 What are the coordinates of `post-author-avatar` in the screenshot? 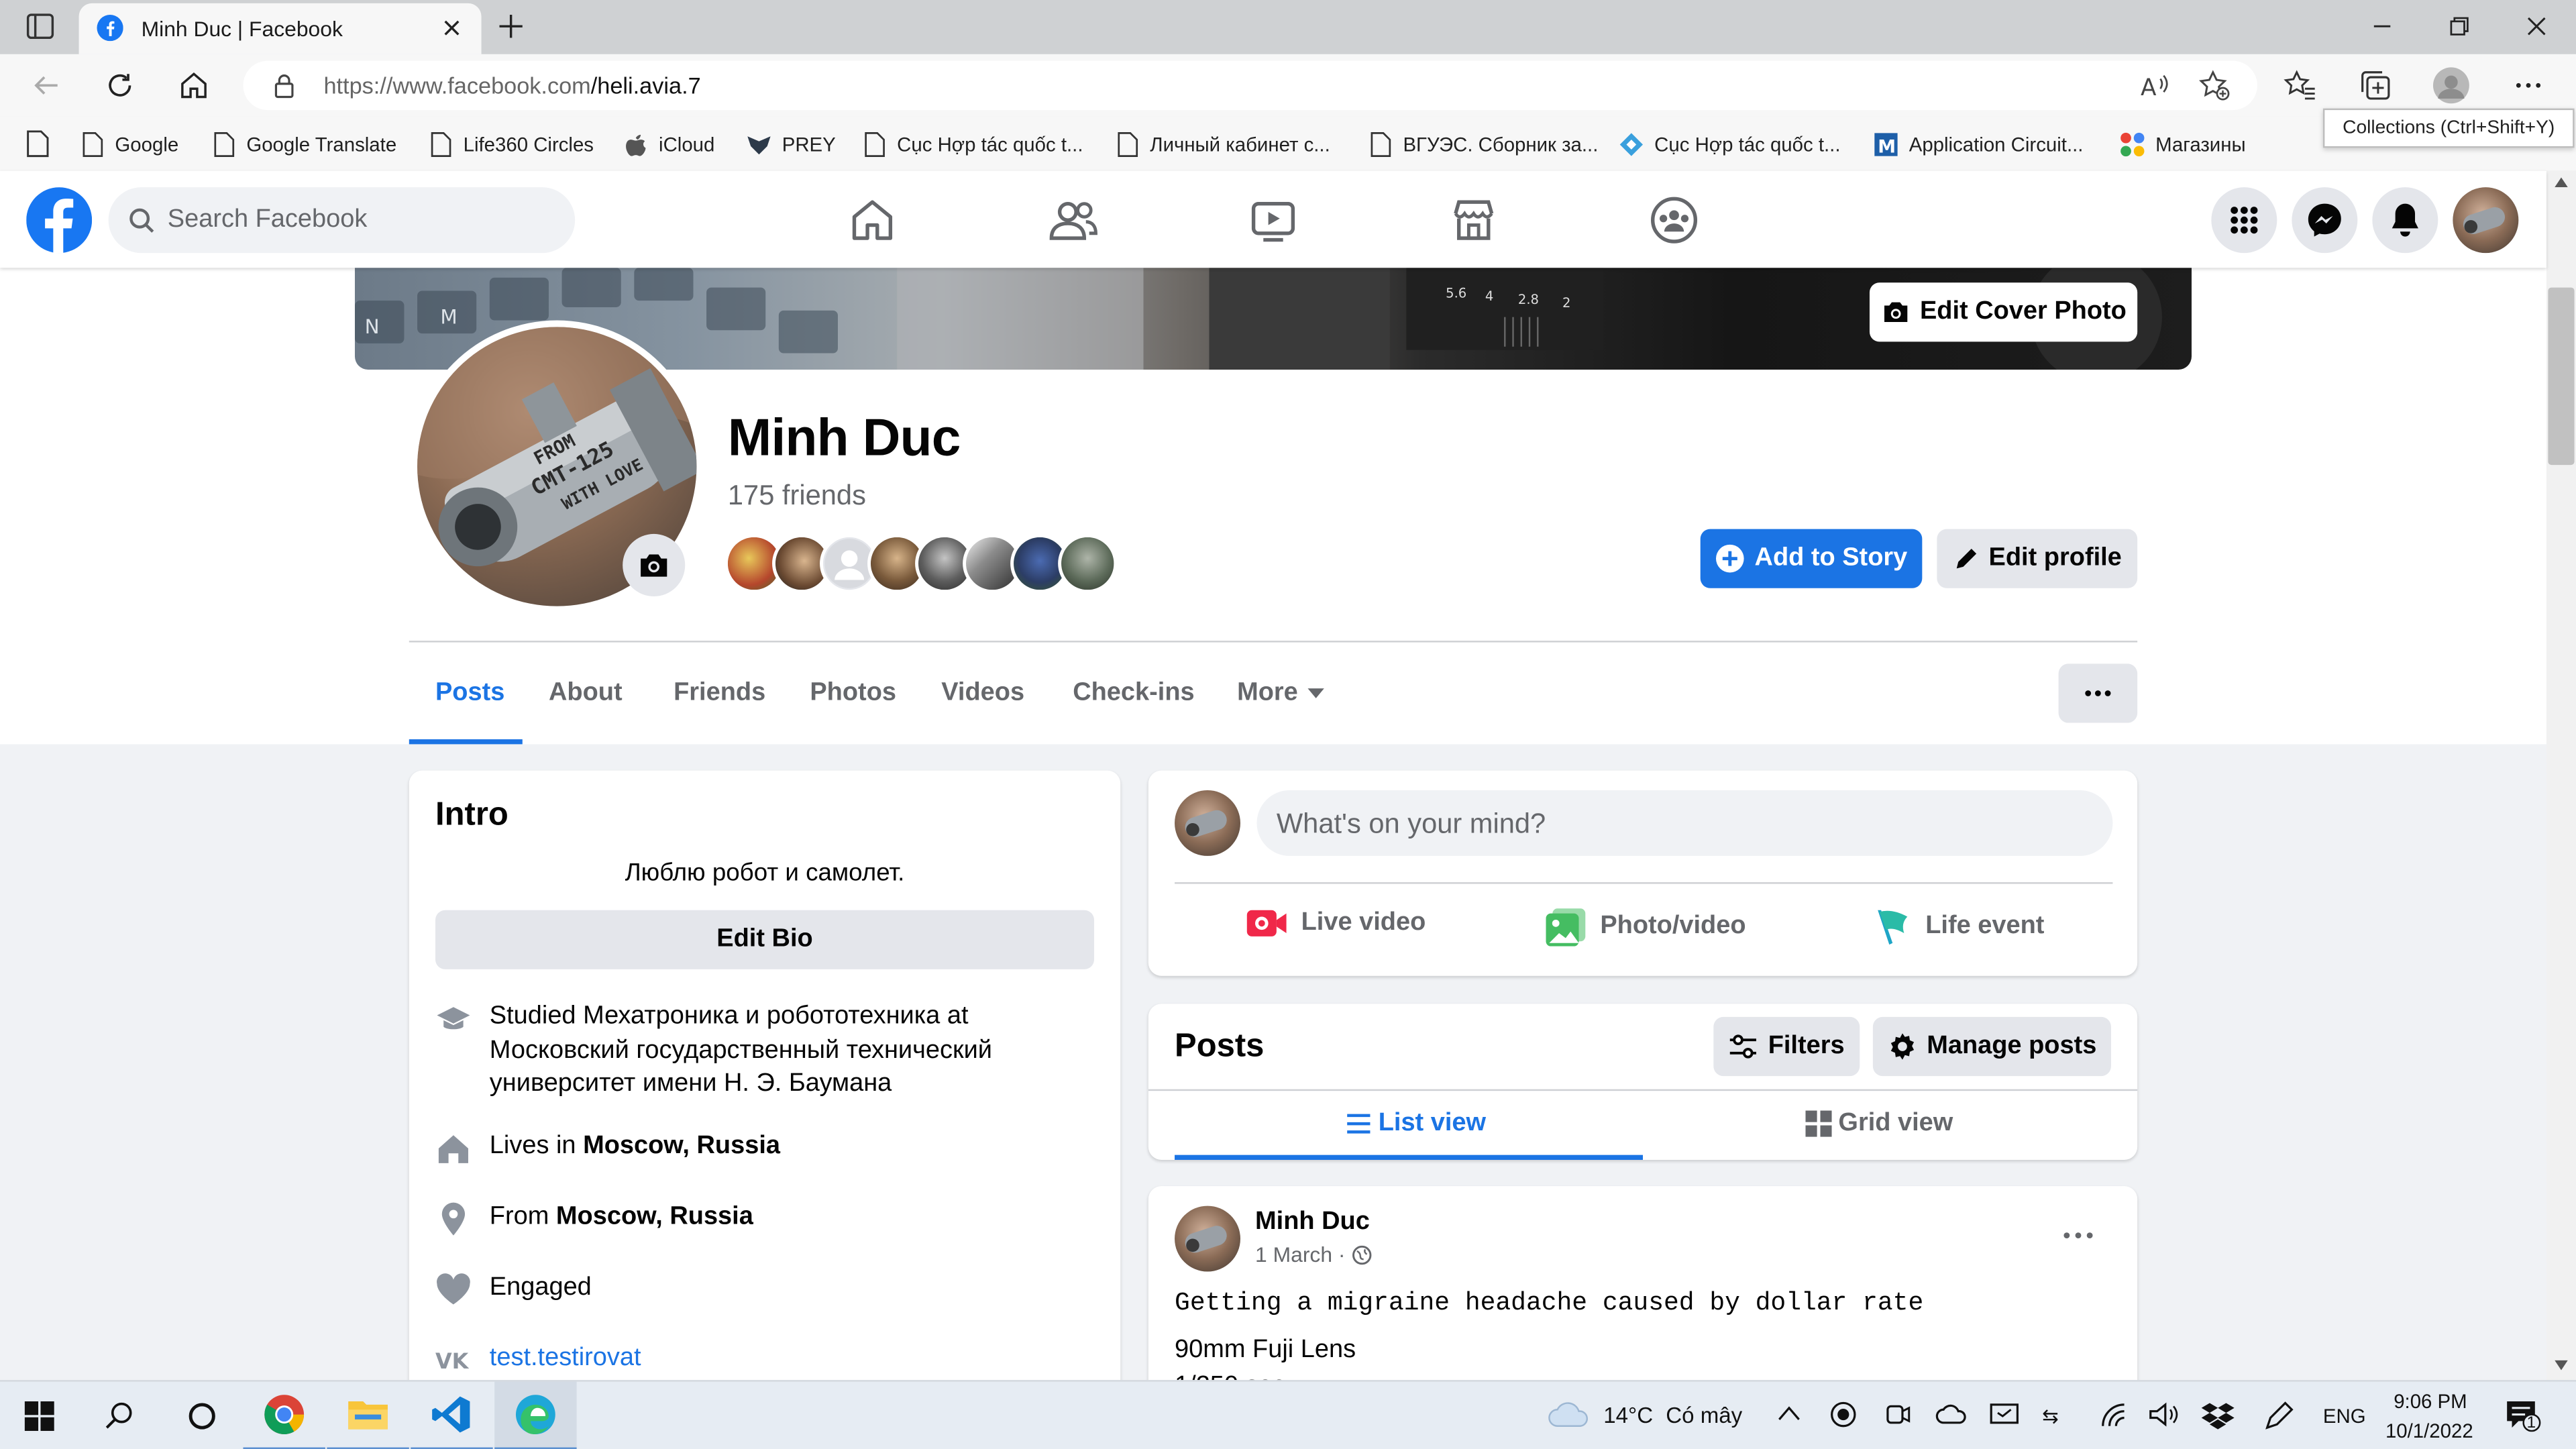 It's located at (1207, 1238).